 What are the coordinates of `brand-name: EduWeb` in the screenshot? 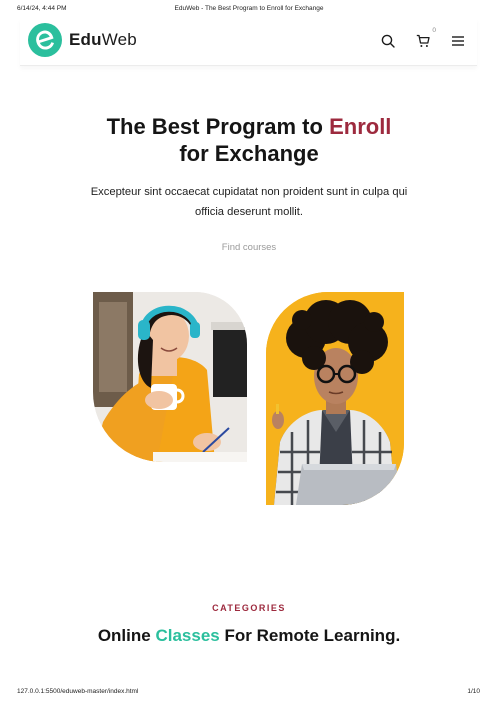 It's located at (103, 39).